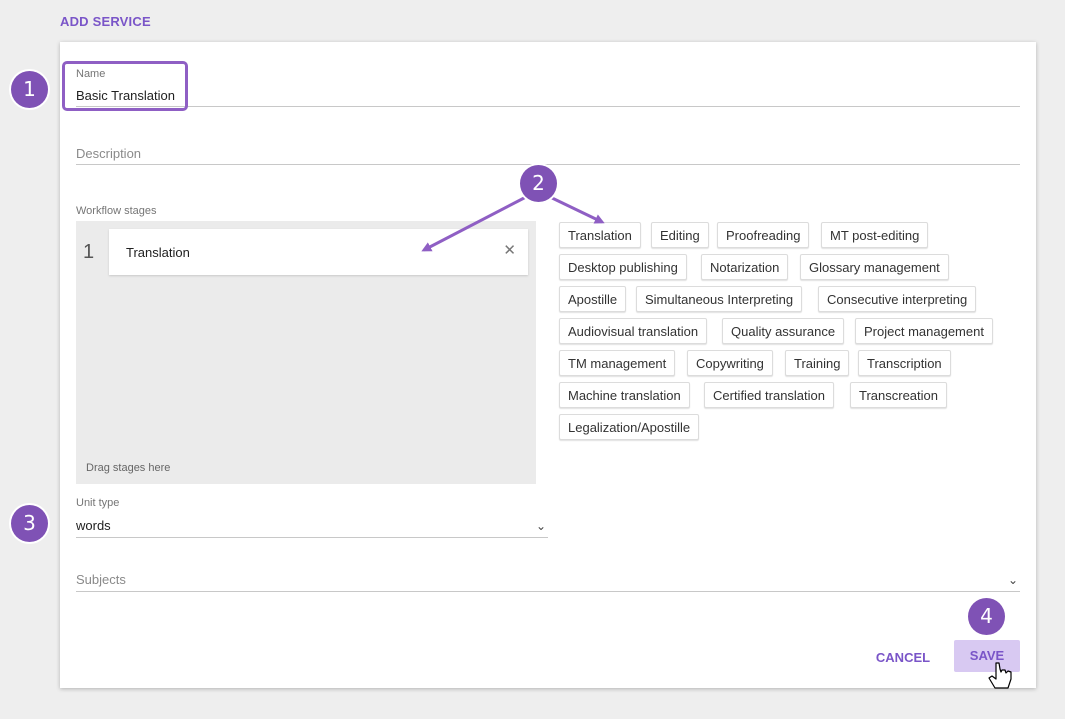  What do you see at coordinates (730, 363) in the screenshot?
I see `stage-chip: Copywriting` at bounding box center [730, 363].